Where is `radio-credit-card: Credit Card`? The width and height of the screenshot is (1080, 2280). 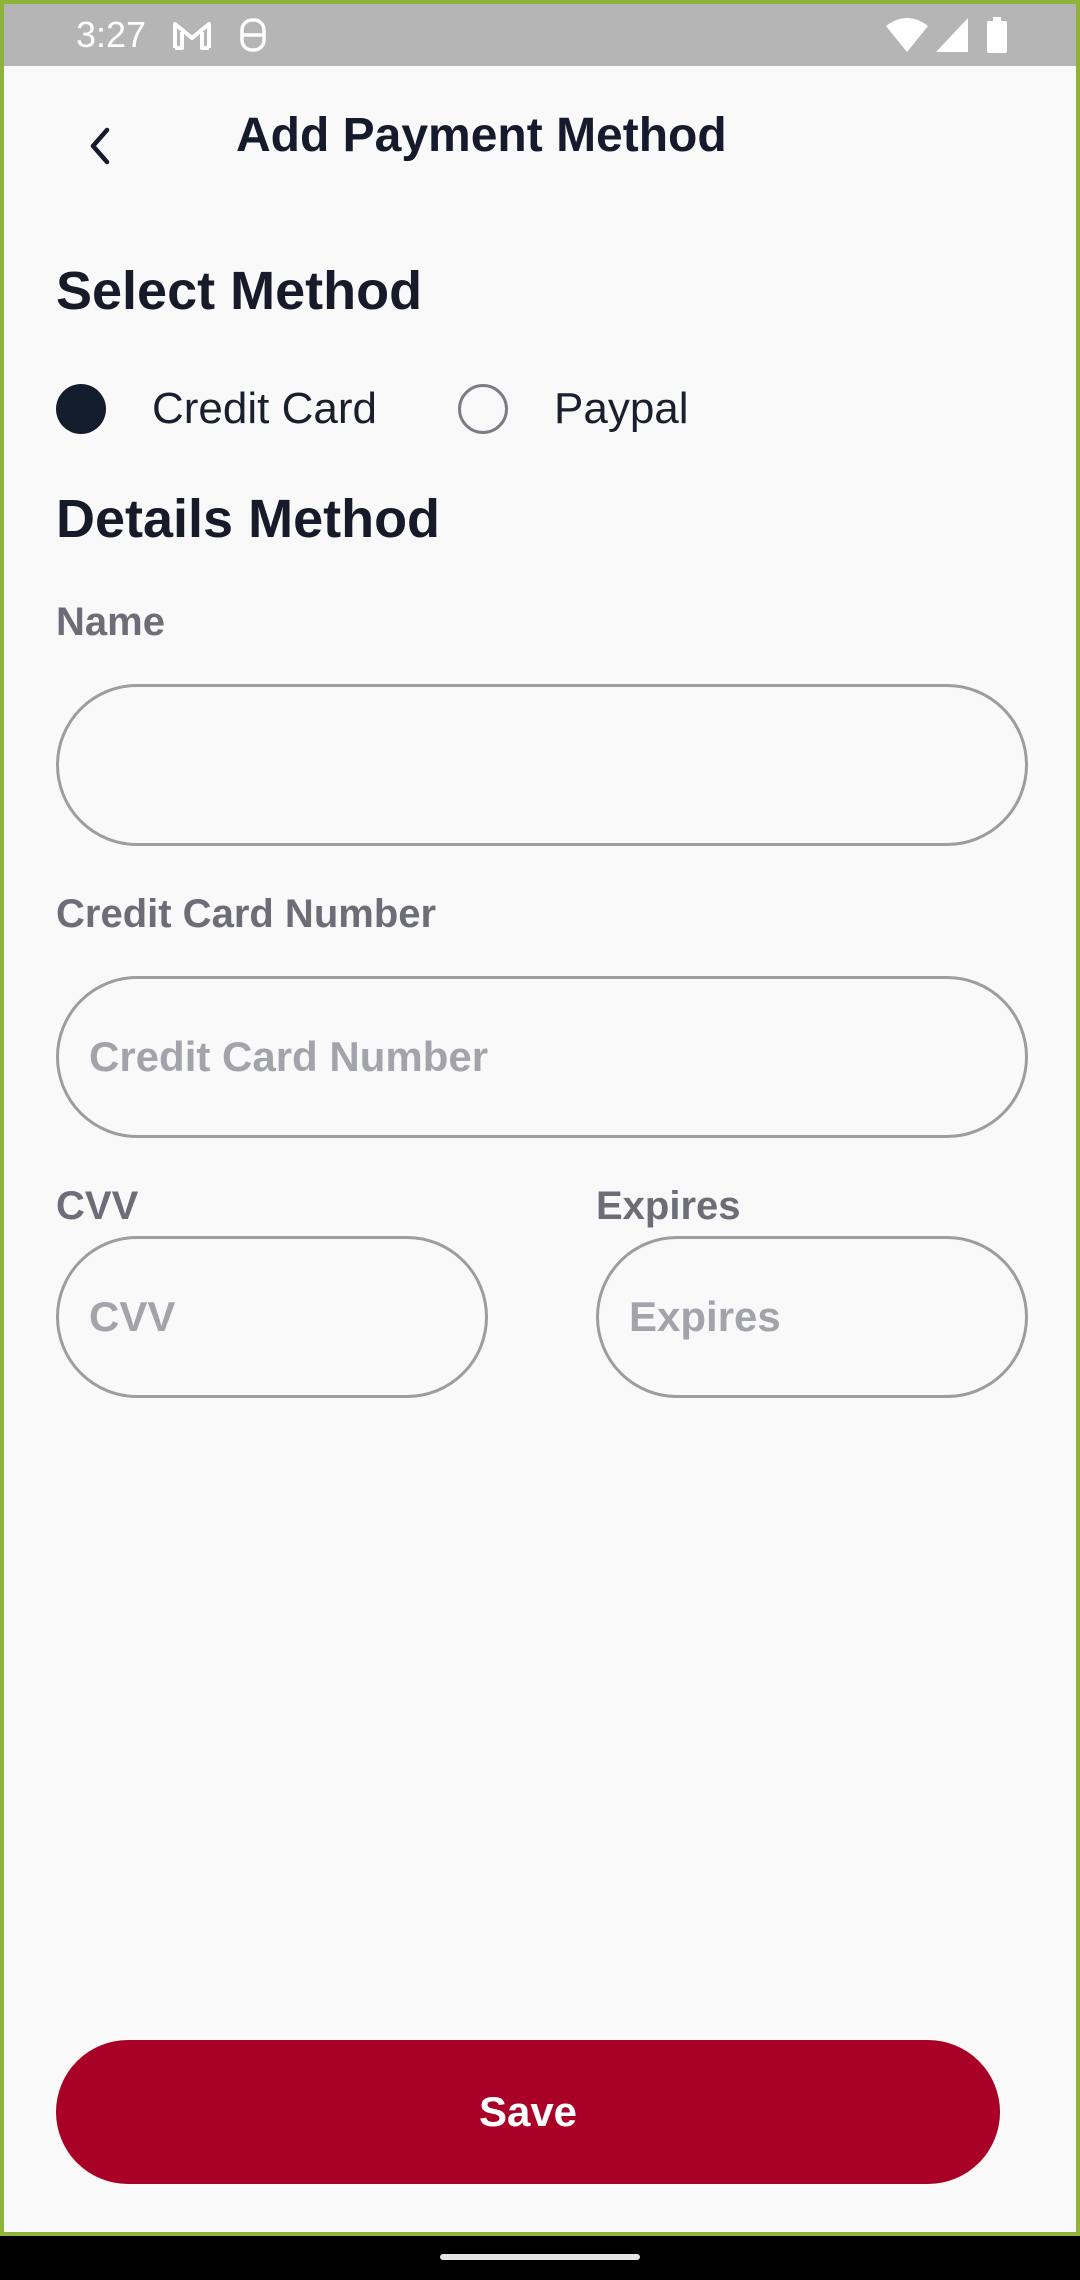
radio-credit-card: Credit Card is located at coordinates (216, 409).